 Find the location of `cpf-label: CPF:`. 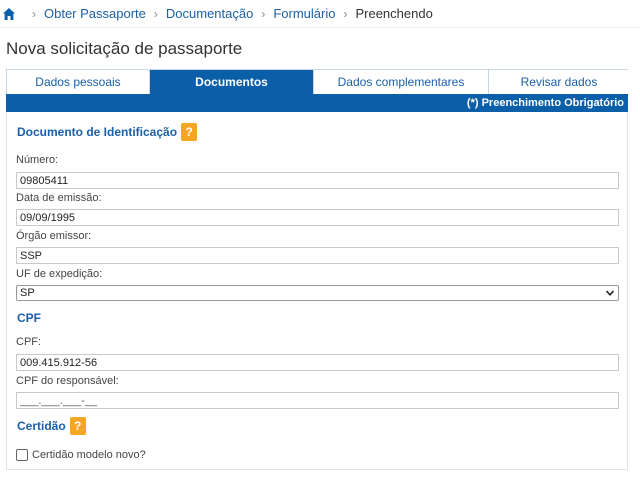

cpf-label: CPF: is located at coordinates (29, 342).